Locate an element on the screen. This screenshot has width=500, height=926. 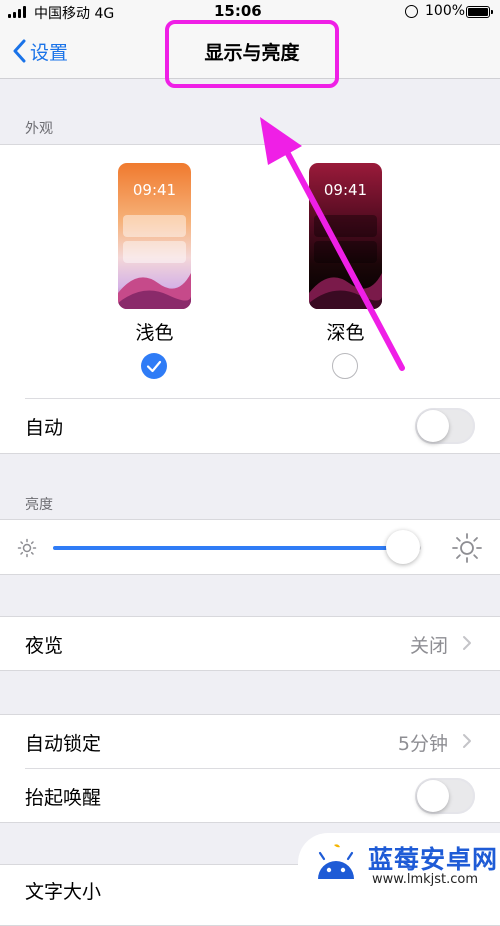
night-shift-row: 夜览 关闭 is located at coordinates (250, 643).